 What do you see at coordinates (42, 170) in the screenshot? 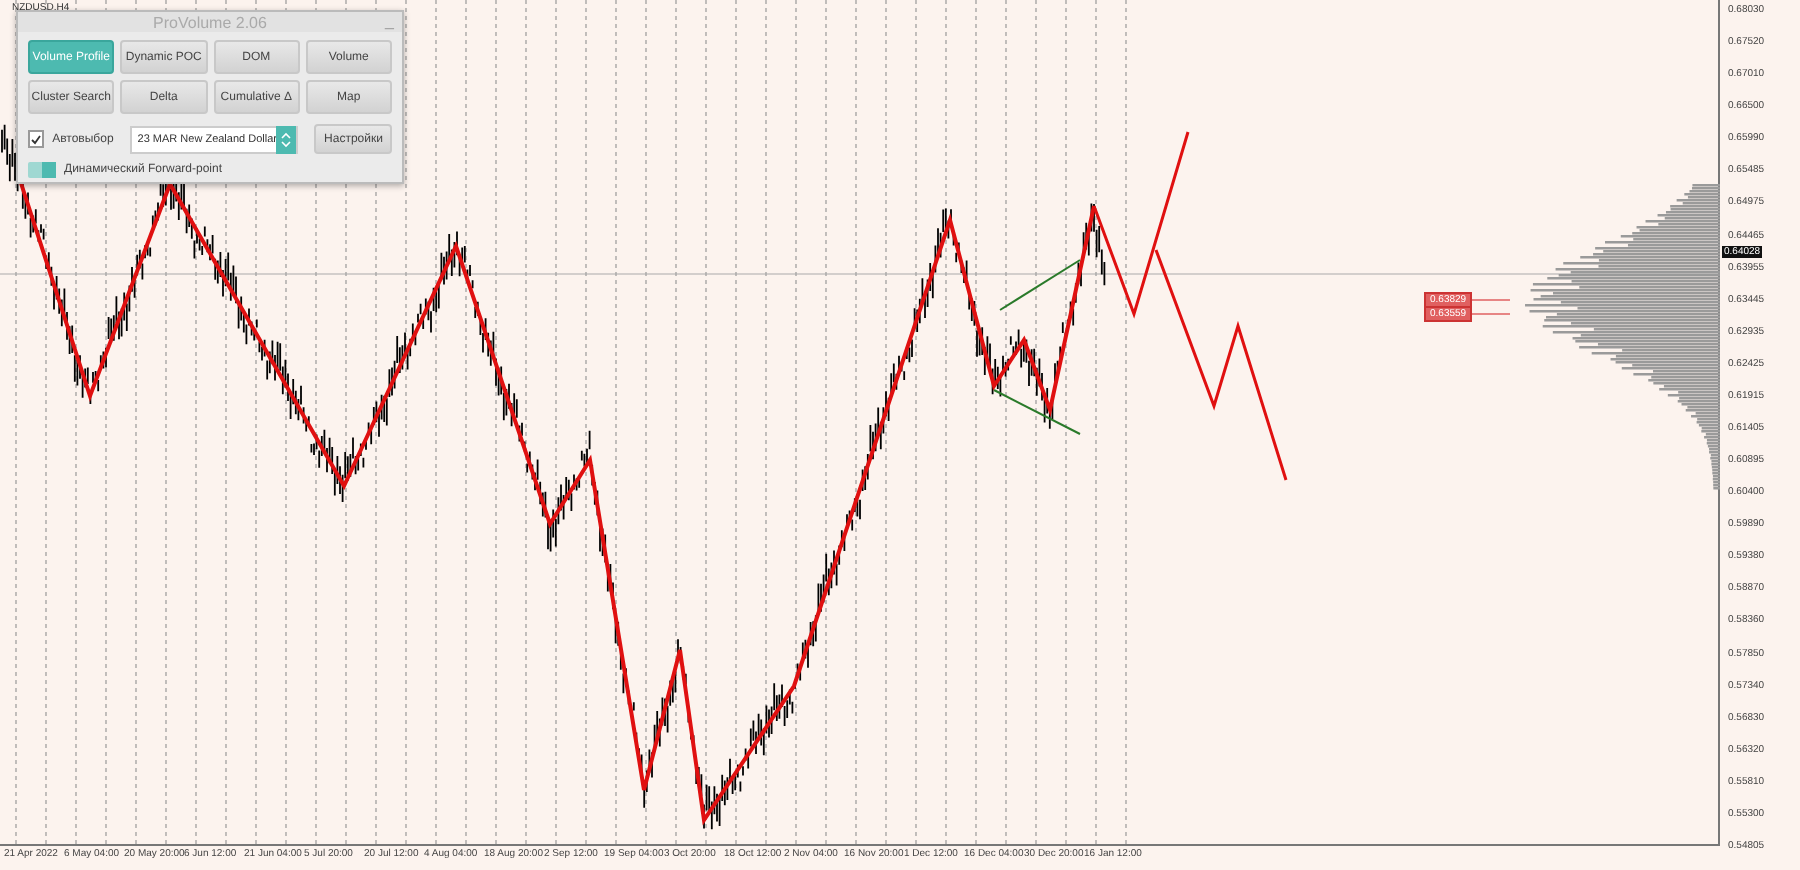
I see `toggle-switch` at bounding box center [42, 170].